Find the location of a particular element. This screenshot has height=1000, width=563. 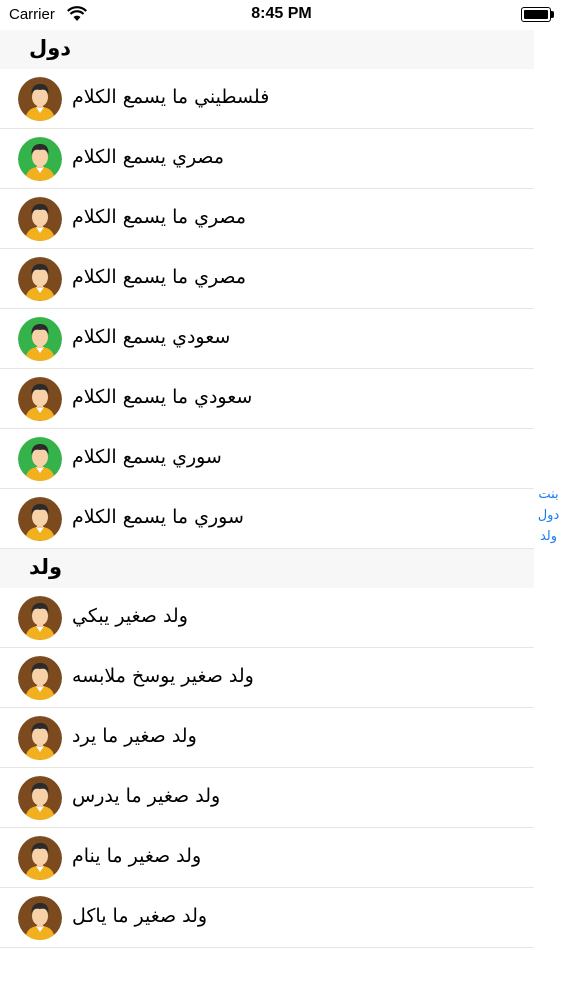

table-row: ولد صغير ما يدرس is located at coordinates (267, 798).